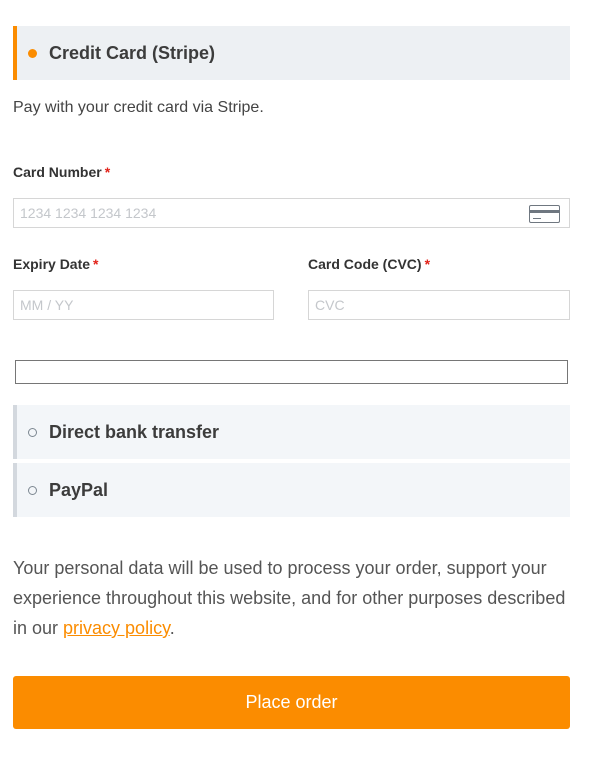 This screenshot has height=776, width=597. What do you see at coordinates (132, 52) in the screenshot?
I see `payment-method-label: Credit Card (Stripe)` at bounding box center [132, 52].